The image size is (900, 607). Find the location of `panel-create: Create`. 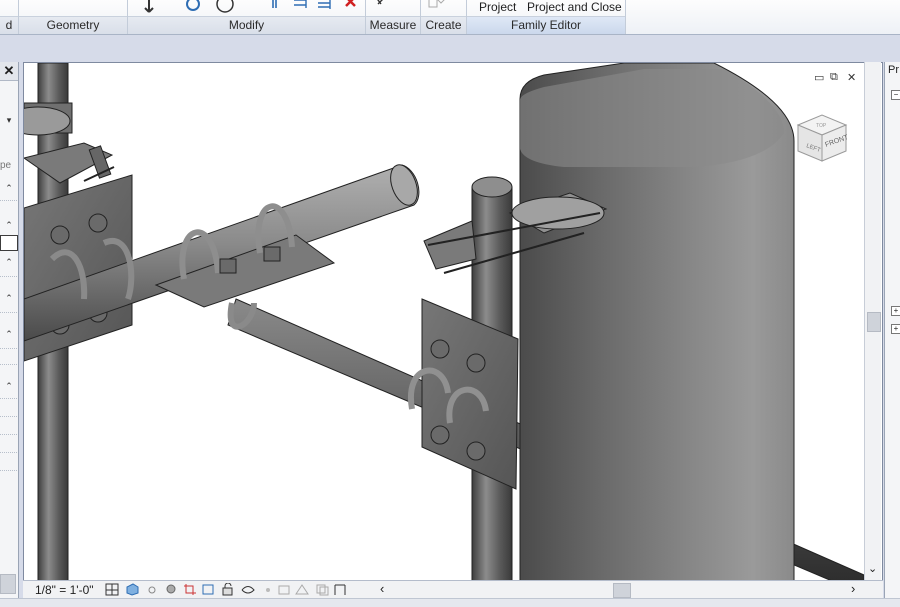

panel-create: Create is located at coordinates (444, 17).